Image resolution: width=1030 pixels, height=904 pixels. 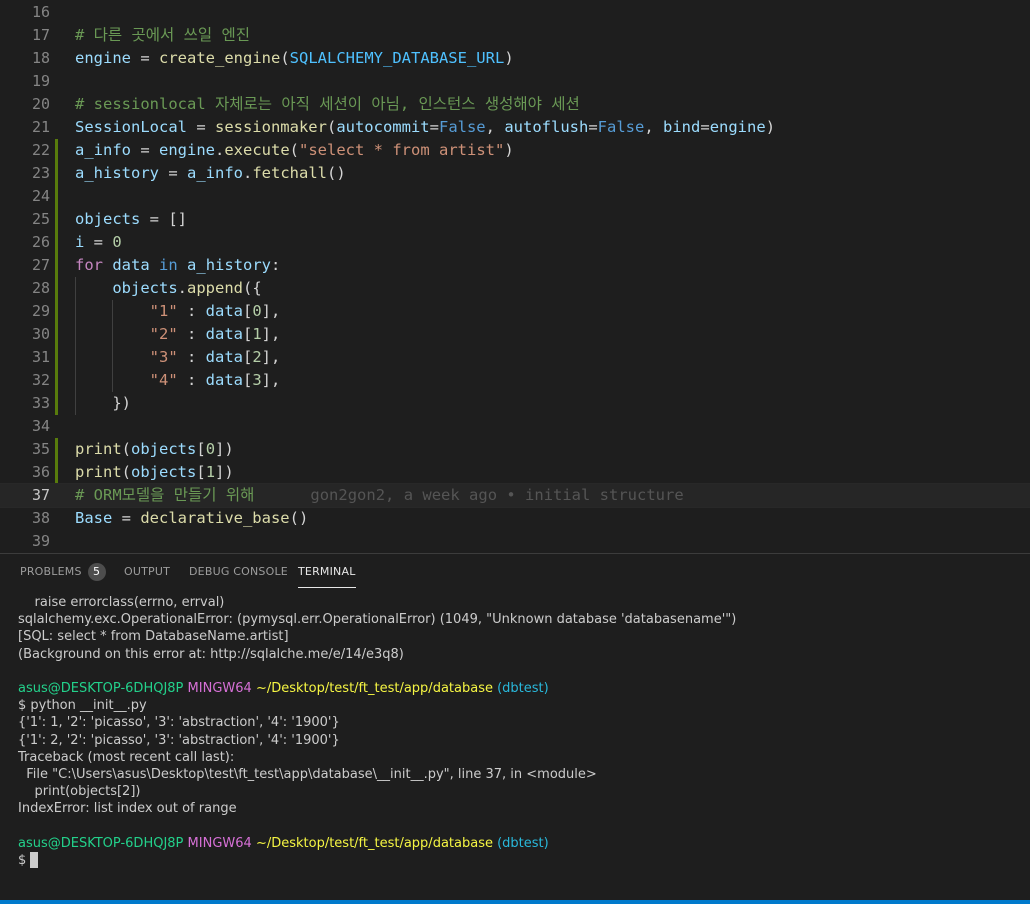 What do you see at coordinates (515, 311) in the screenshot?
I see `code-line: 29 "1" : data[0],` at bounding box center [515, 311].